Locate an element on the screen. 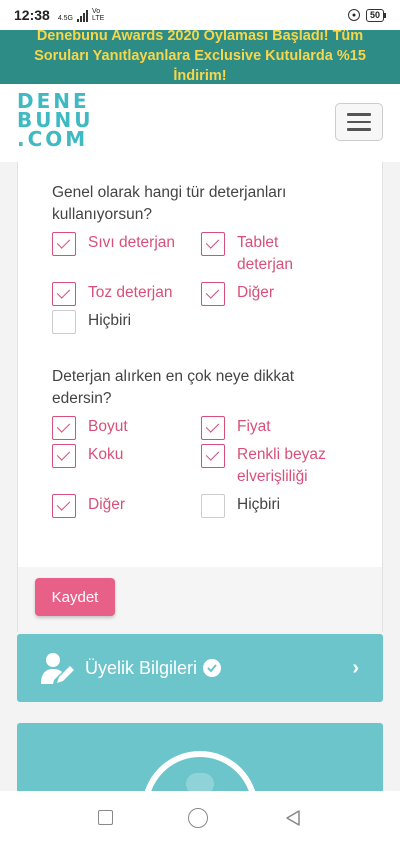  chevron-right-icon: › is located at coordinates (355, 667).